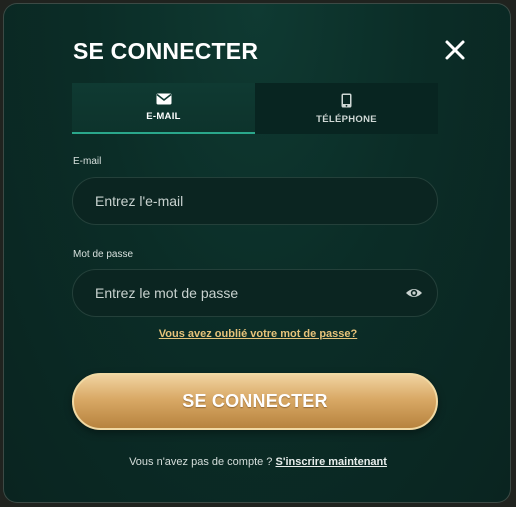 The image size is (516, 507). What do you see at coordinates (163, 99) in the screenshot?
I see `envelope-icon` at bounding box center [163, 99].